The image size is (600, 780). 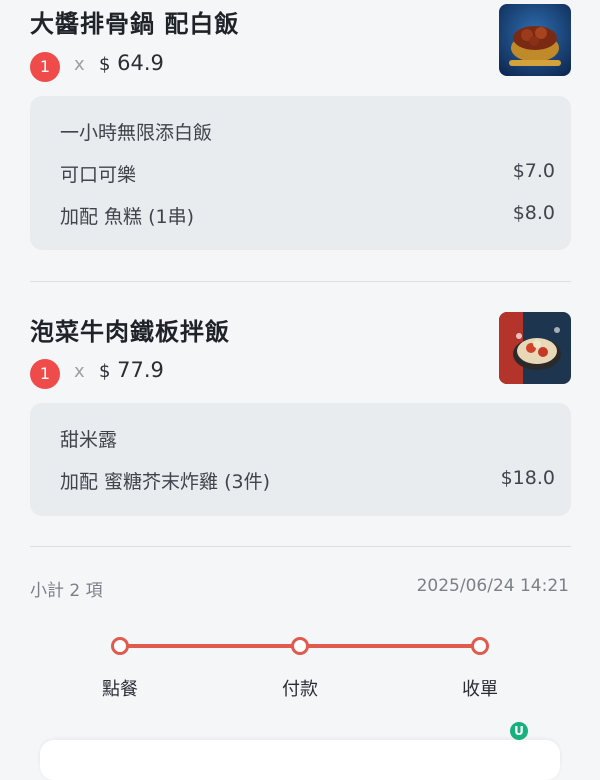 I want to click on watermark-logo-icon: U, so click(x=519, y=731).